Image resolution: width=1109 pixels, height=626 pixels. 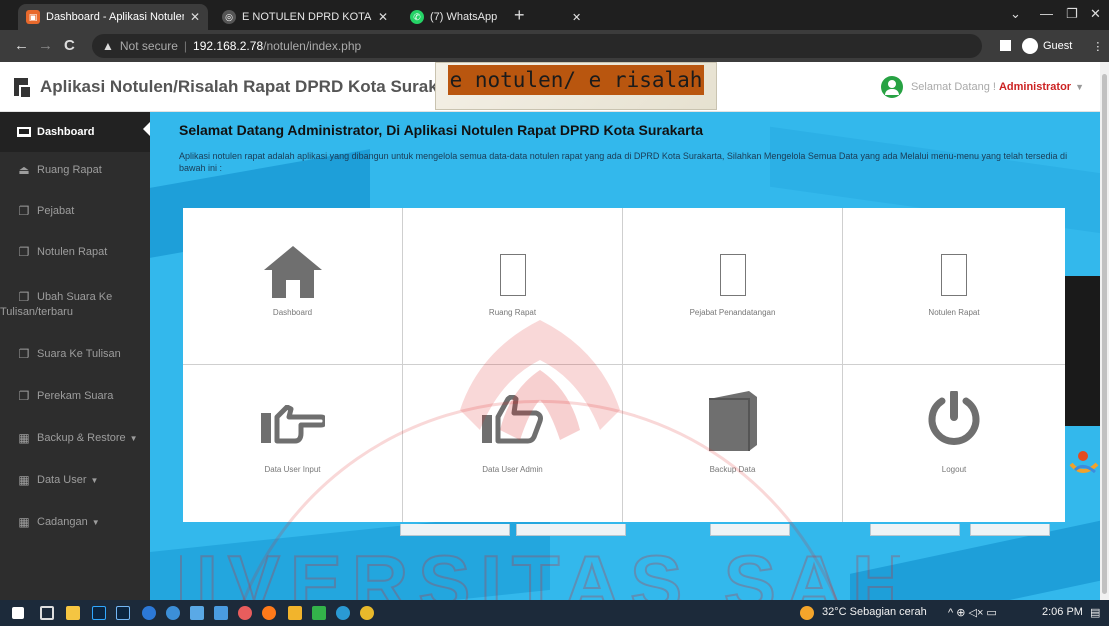 What do you see at coordinates (1095, 612) in the screenshot?
I see `notification-icon: ▤` at bounding box center [1095, 612].